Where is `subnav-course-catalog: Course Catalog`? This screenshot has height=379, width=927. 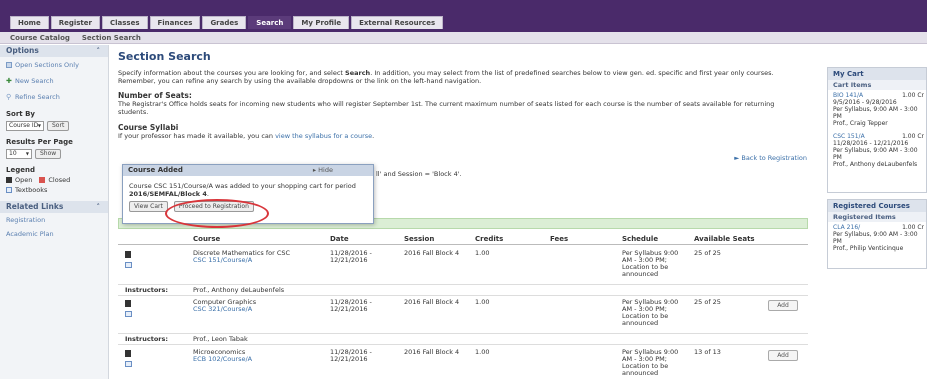 subnav-course-catalog: Course Catalog is located at coordinates (40, 37).